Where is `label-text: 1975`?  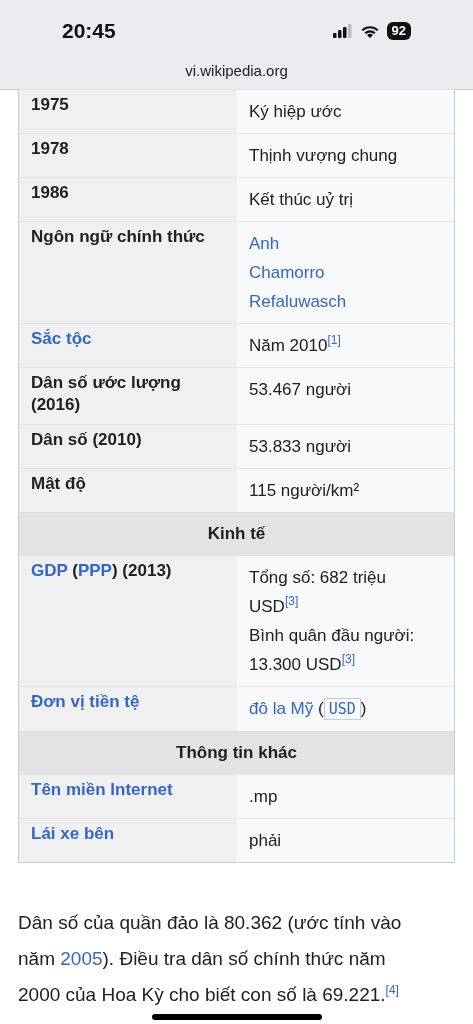
label-text: 1975 is located at coordinates (50, 104).